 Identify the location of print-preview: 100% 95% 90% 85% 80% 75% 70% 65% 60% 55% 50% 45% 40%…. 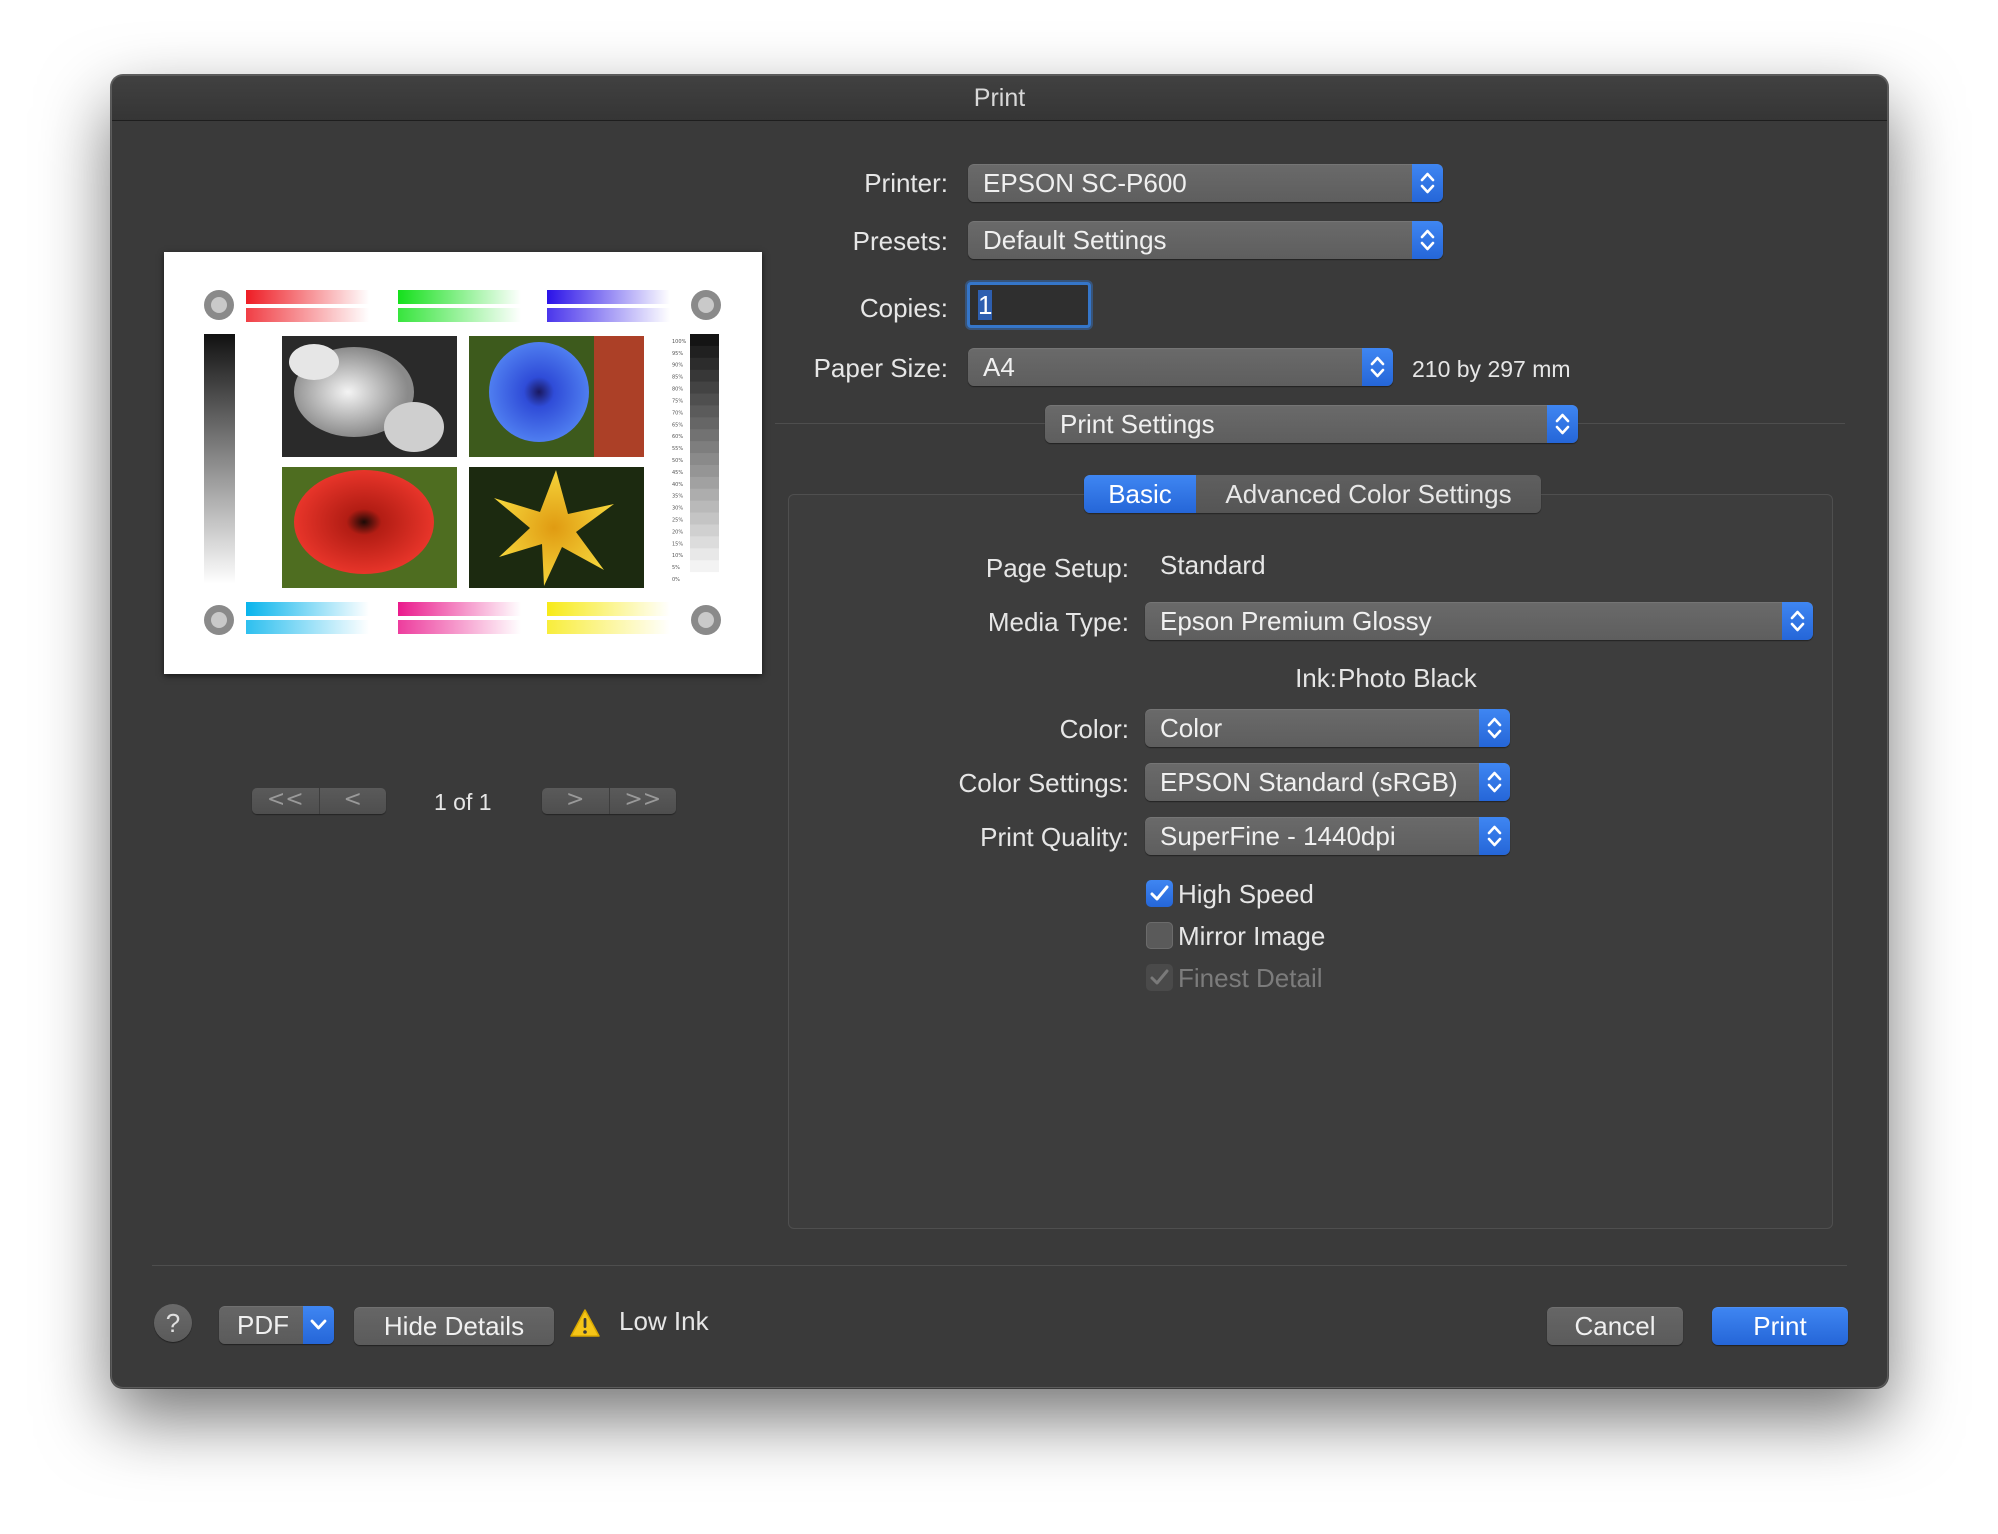
(463, 463).